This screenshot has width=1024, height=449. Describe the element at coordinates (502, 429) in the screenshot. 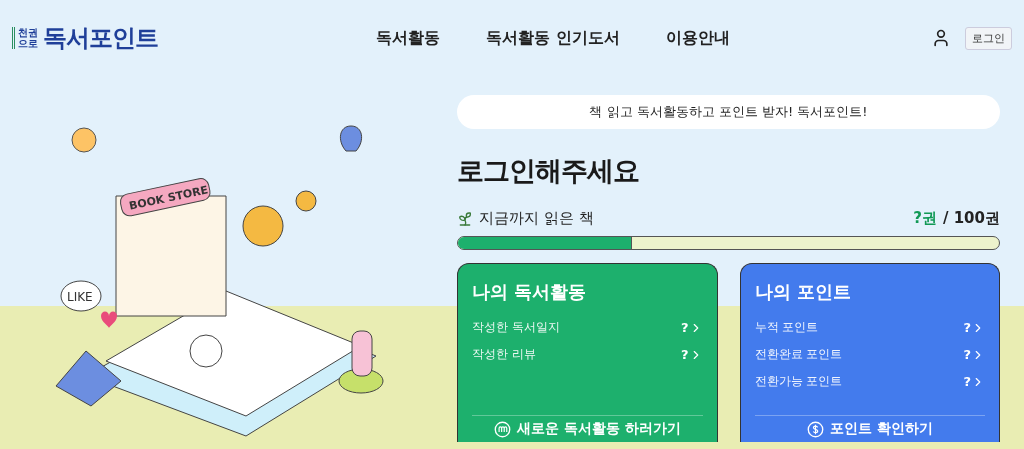

I see `m-circle-icon` at that location.